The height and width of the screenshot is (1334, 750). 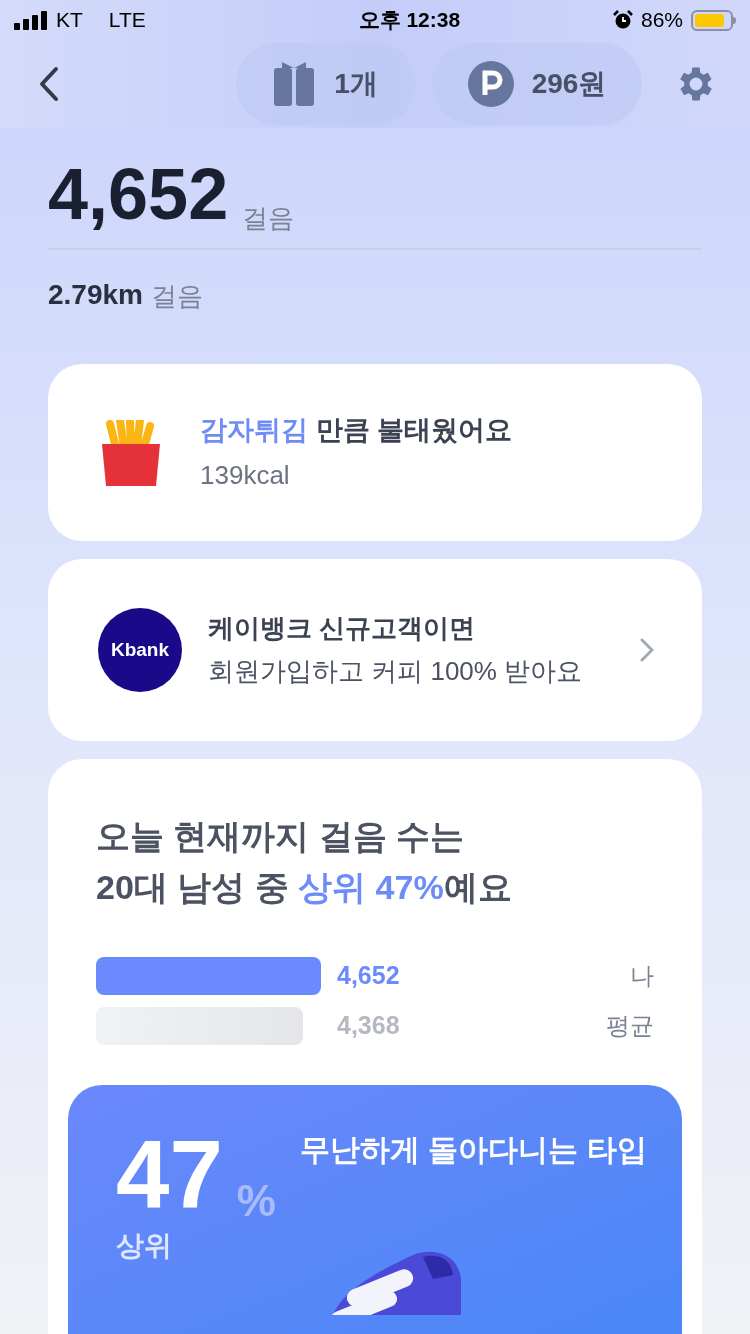 What do you see at coordinates (268, 218) in the screenshot?
I see `step-unit: 걸음` at bounding box center [268, 218].